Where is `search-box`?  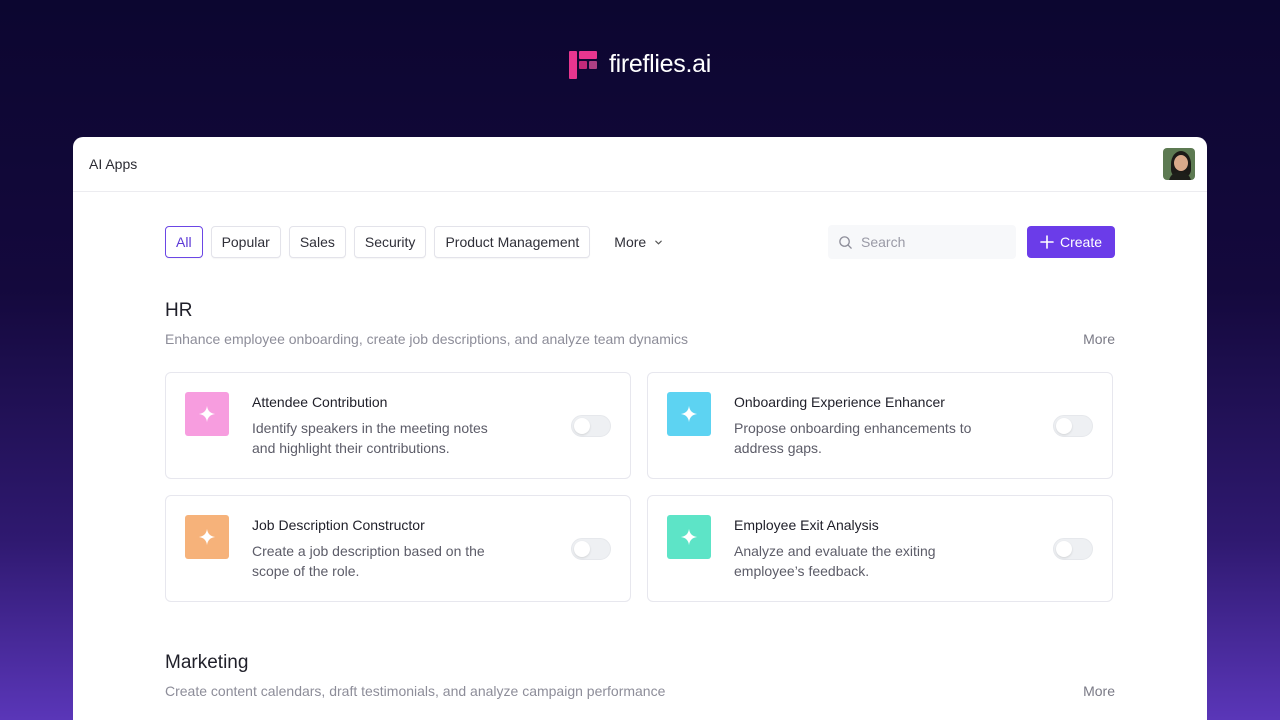 search-box is located at coordinates (922, 242).